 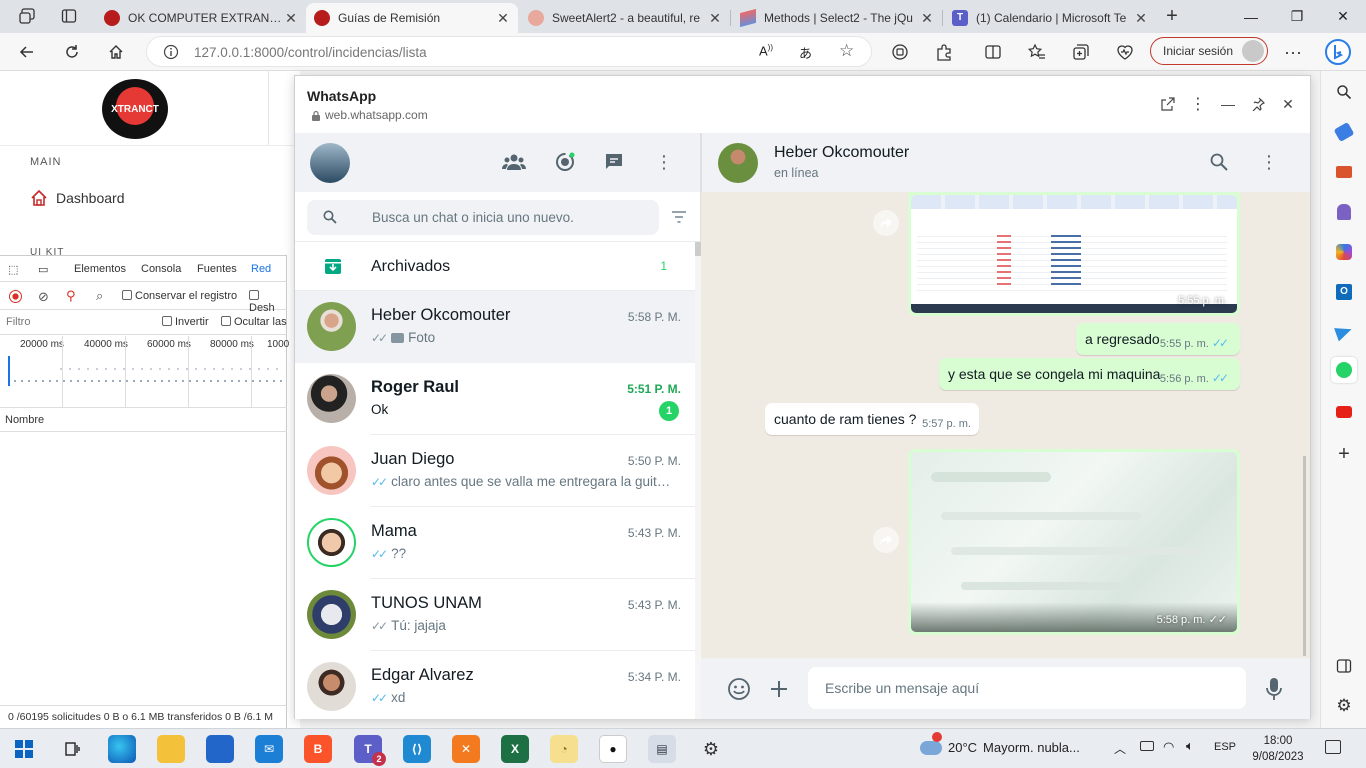 What do you see at coordinates (1172, 16) in the screenshot?
I see `new-tab-button: +` at bounding box center [1172, 16].